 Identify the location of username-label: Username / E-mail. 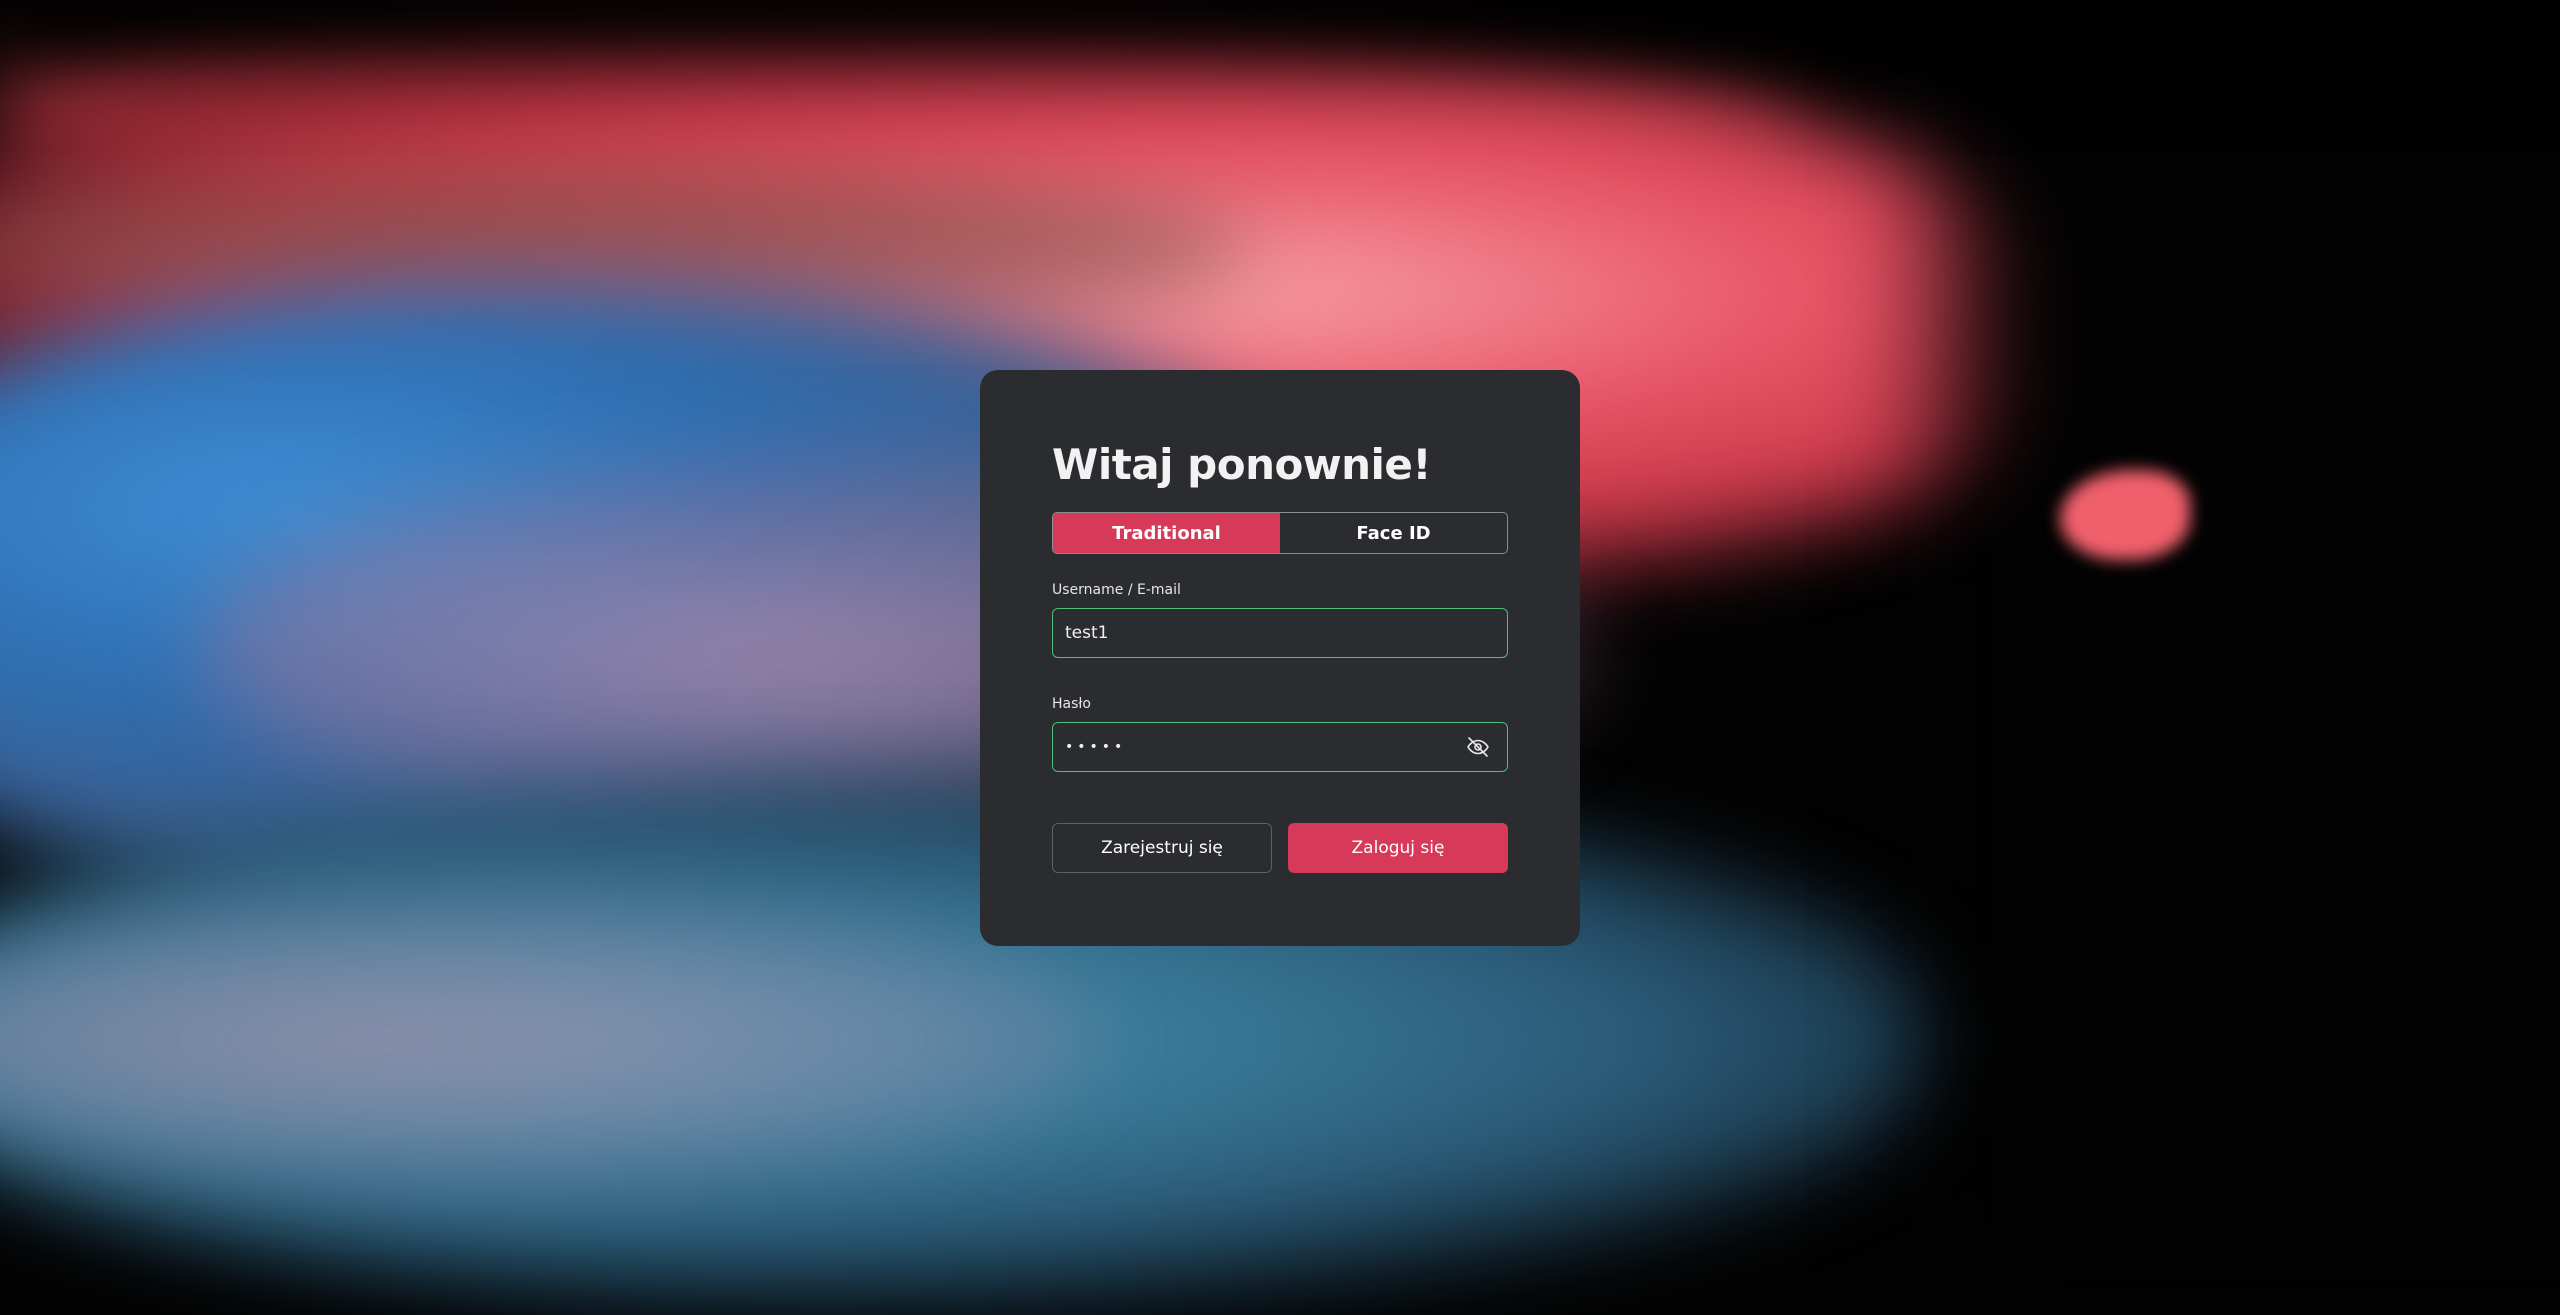
(1116, 590).